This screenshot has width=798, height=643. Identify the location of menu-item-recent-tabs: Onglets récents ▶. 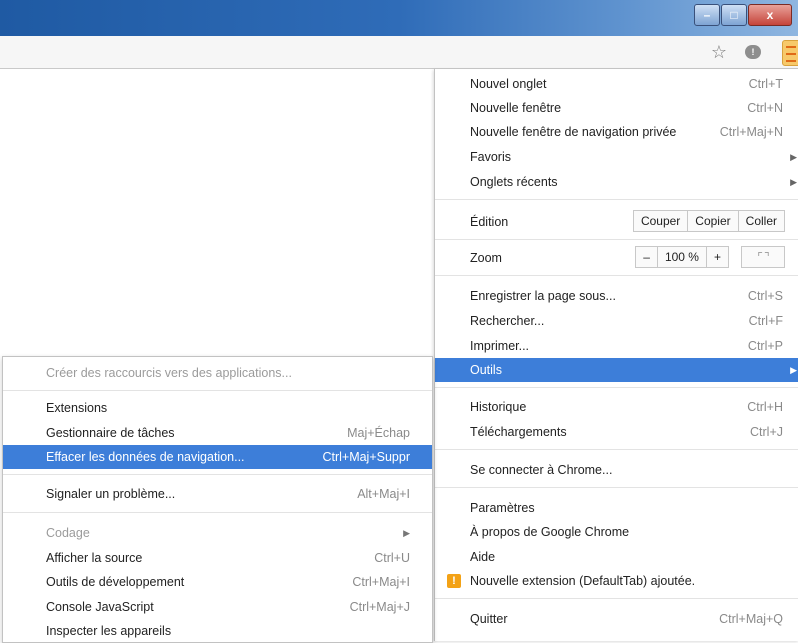
(616, 182).